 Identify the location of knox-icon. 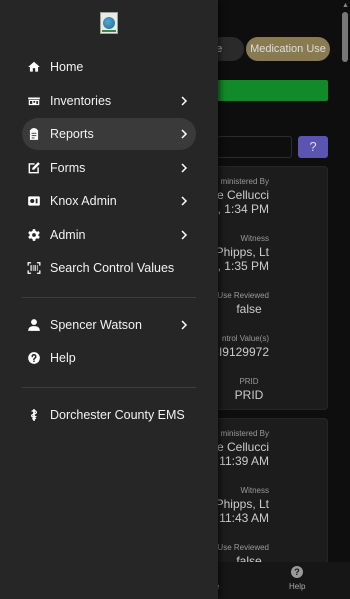
(34, 201).